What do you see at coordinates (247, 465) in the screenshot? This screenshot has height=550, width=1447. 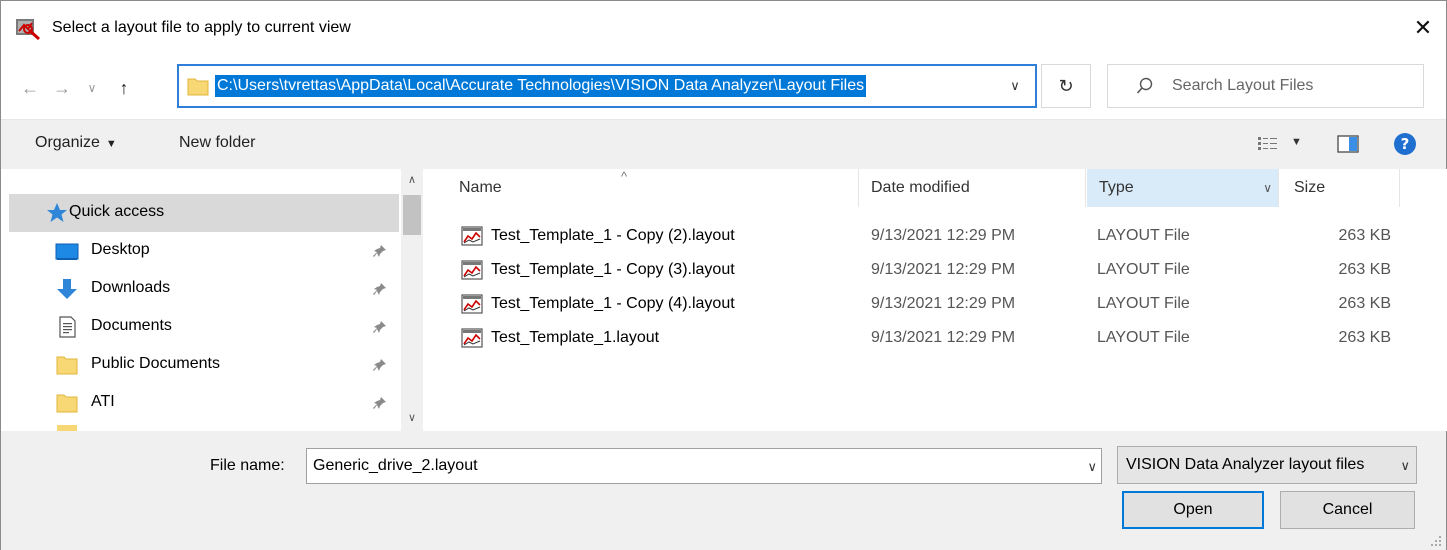 I see `file-name-label: File name:` at bounding box center [247, 465].